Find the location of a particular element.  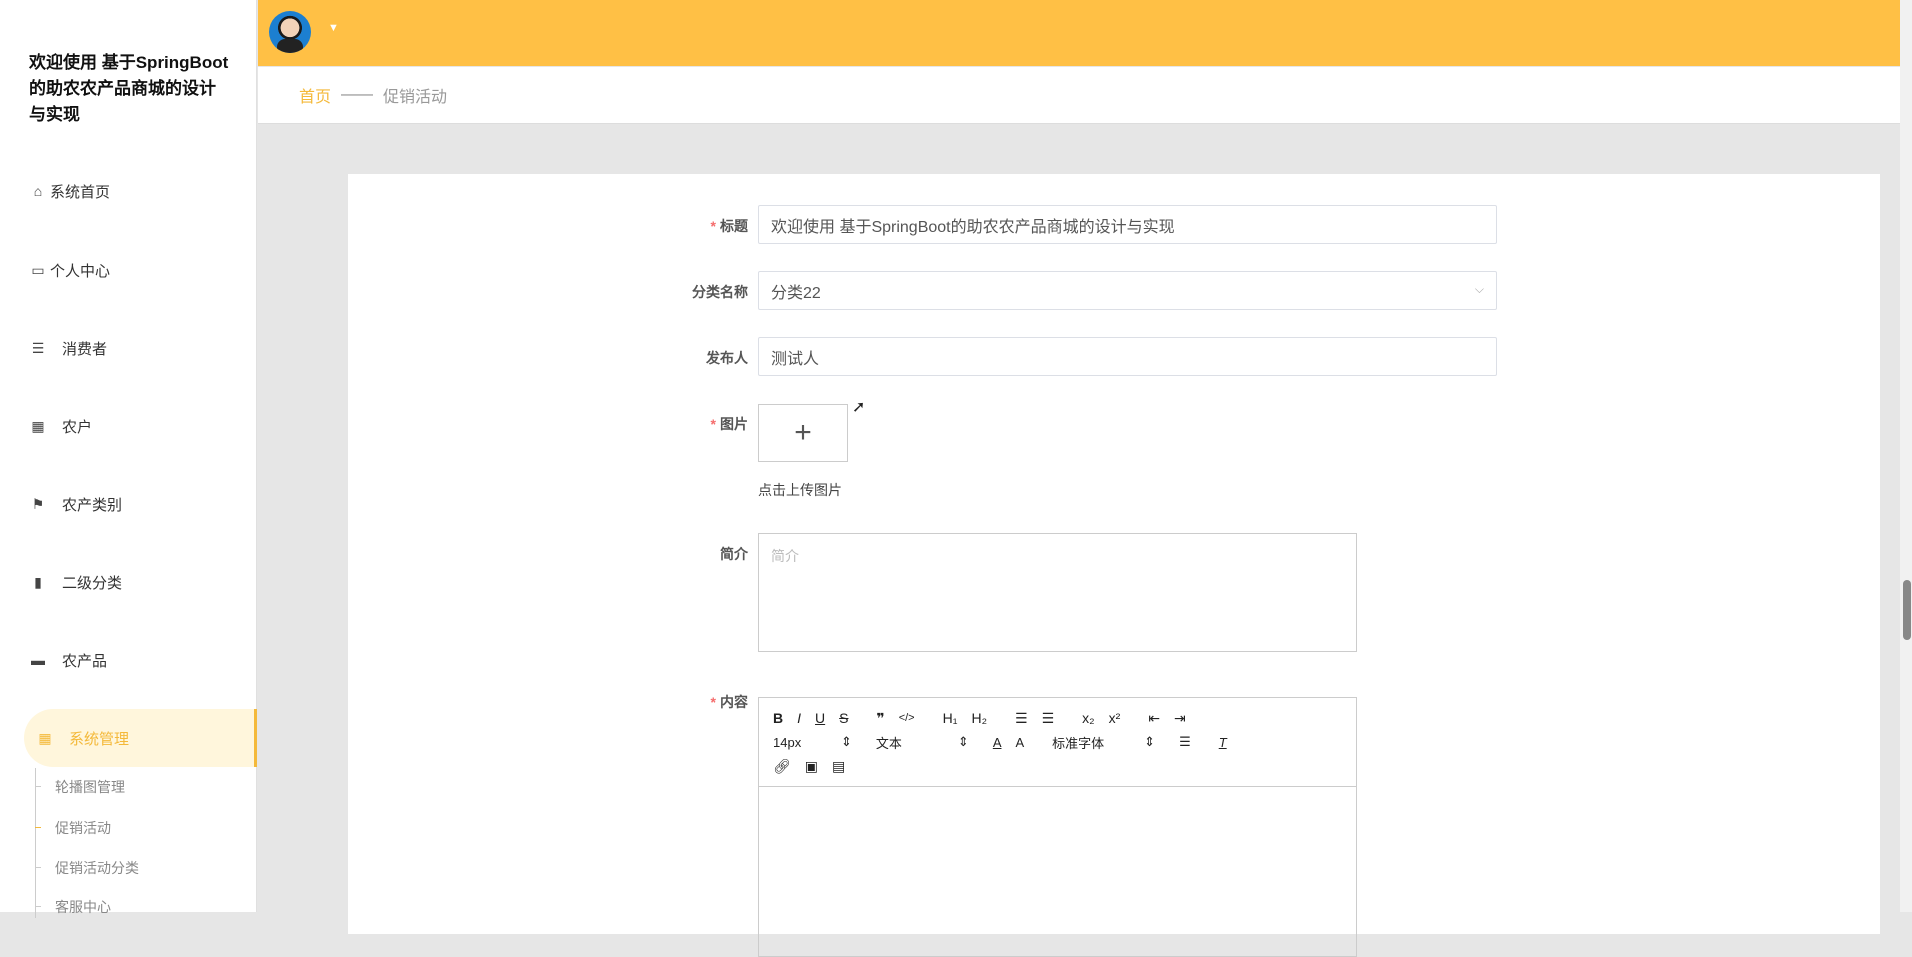

quote-icon: ❞ is located at coordinates (880, 718).